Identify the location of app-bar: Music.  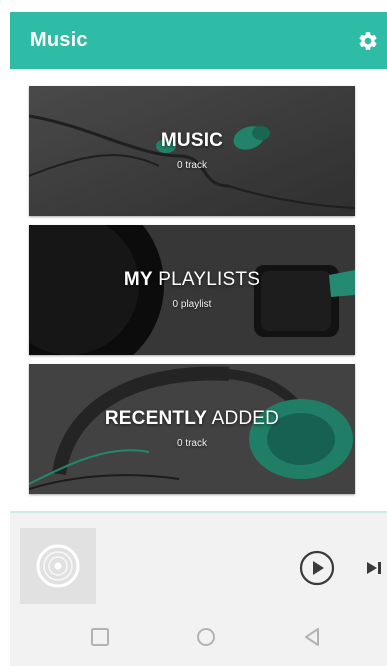
(198, 40).